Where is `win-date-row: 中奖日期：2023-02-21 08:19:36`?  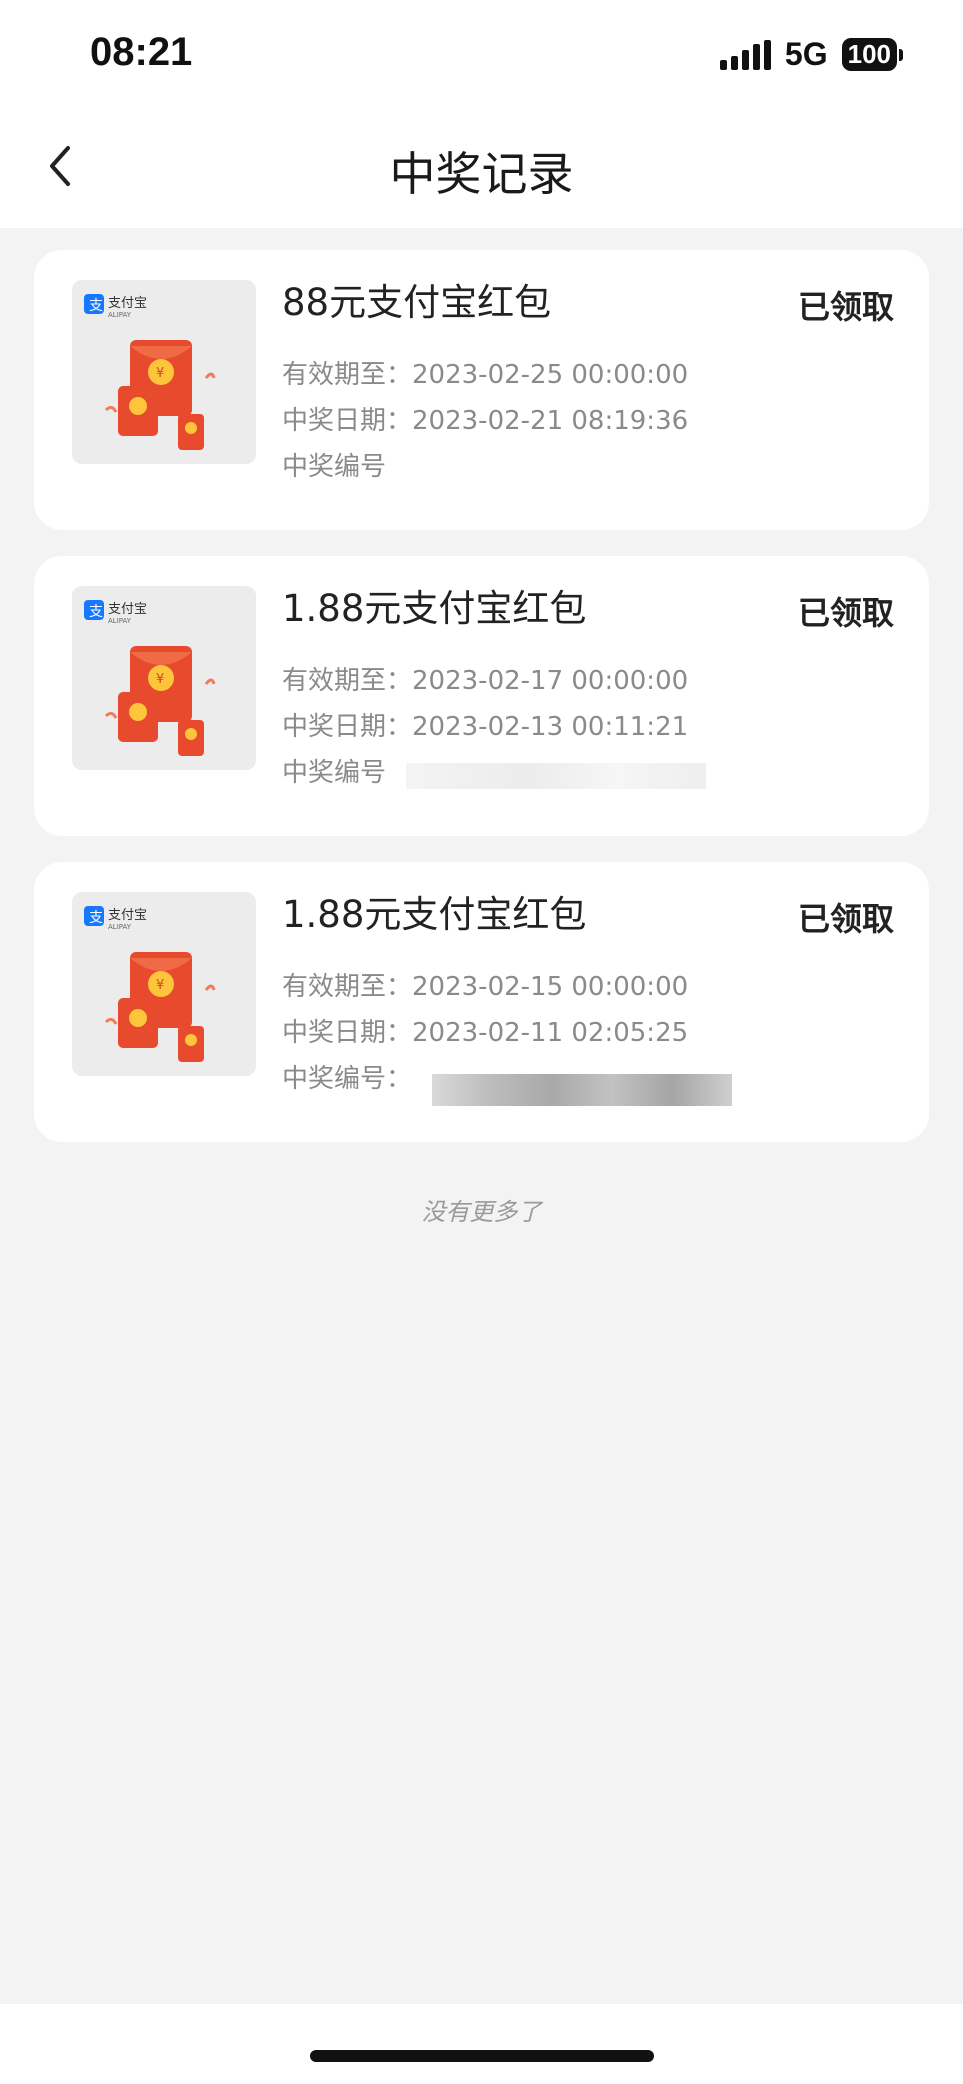
win-date-row: 中奖日期：2023-02-21 08:19:36 is located at coordinates (485, 418).